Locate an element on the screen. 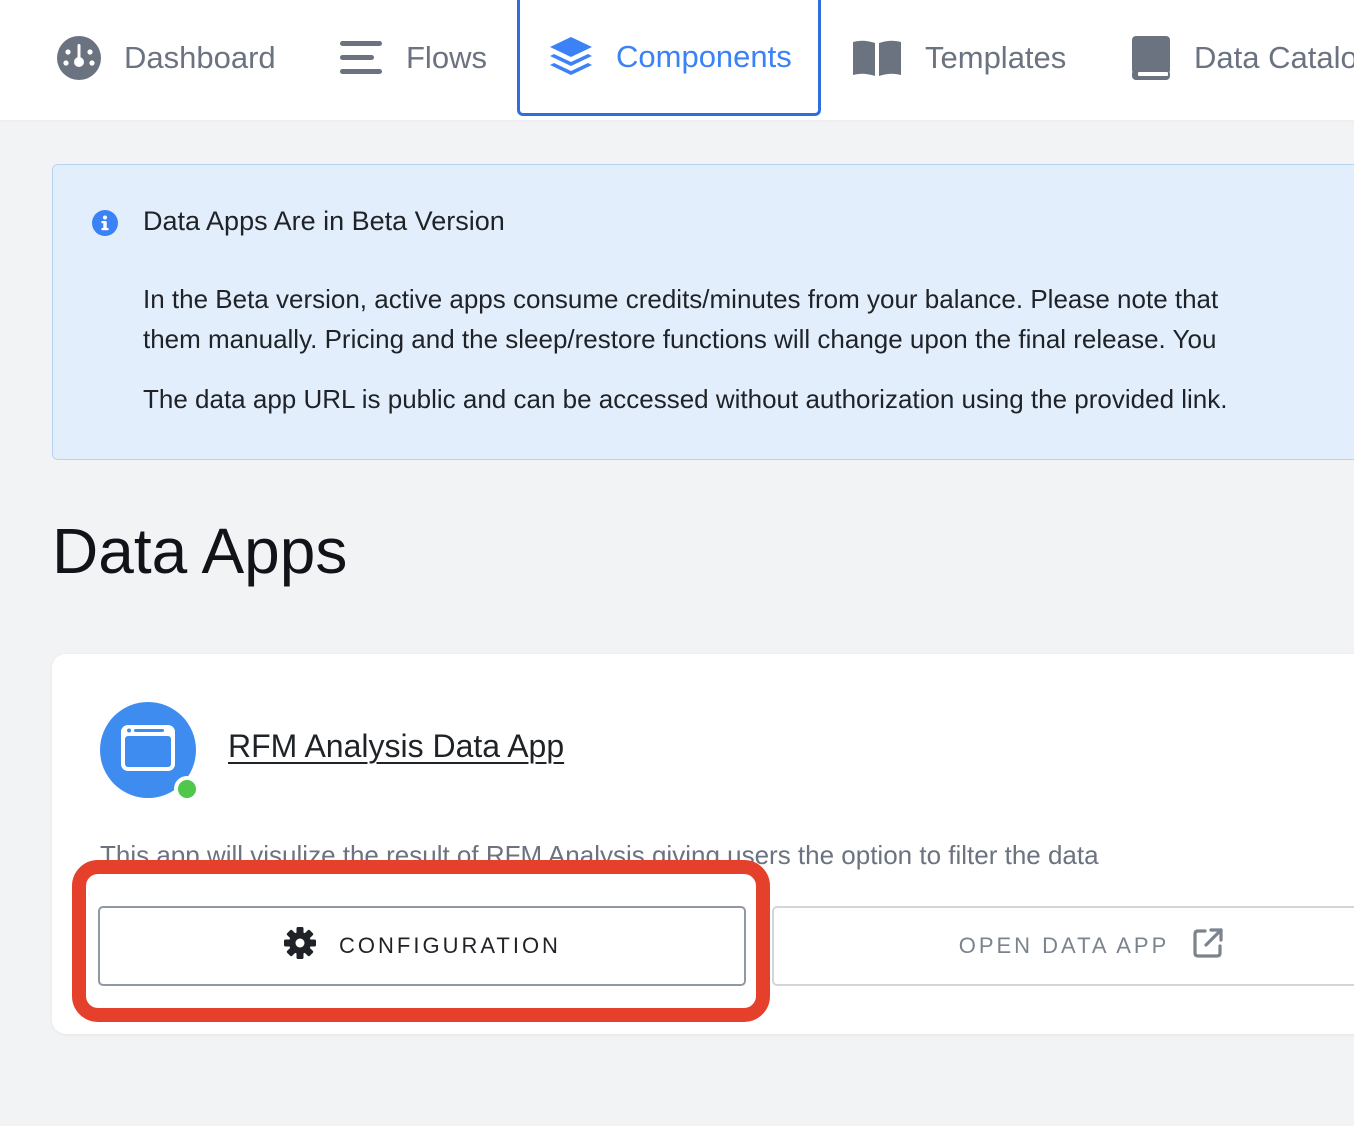 Image resolution: width=1354 pixels, height=1126 pixels. nav-item-label: Templates is located at coordinates (996, 57).